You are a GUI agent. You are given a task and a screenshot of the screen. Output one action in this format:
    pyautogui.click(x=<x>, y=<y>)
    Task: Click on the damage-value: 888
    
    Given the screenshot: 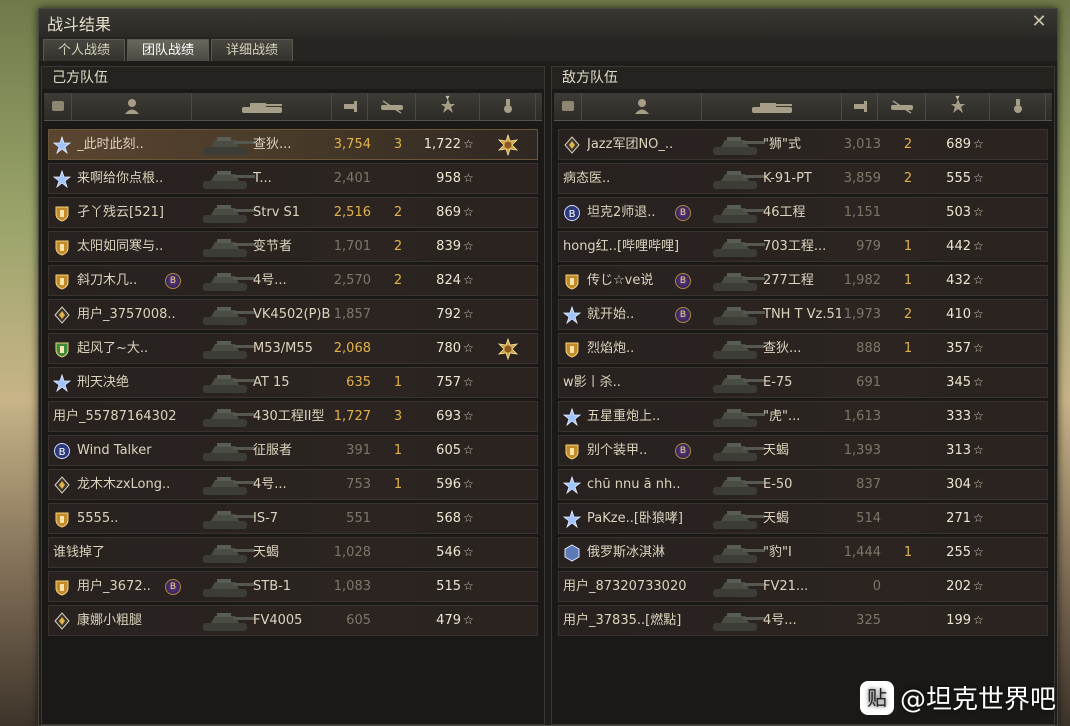 What is the action you would take?
    pyautogui.click(x=868, y=348)
    